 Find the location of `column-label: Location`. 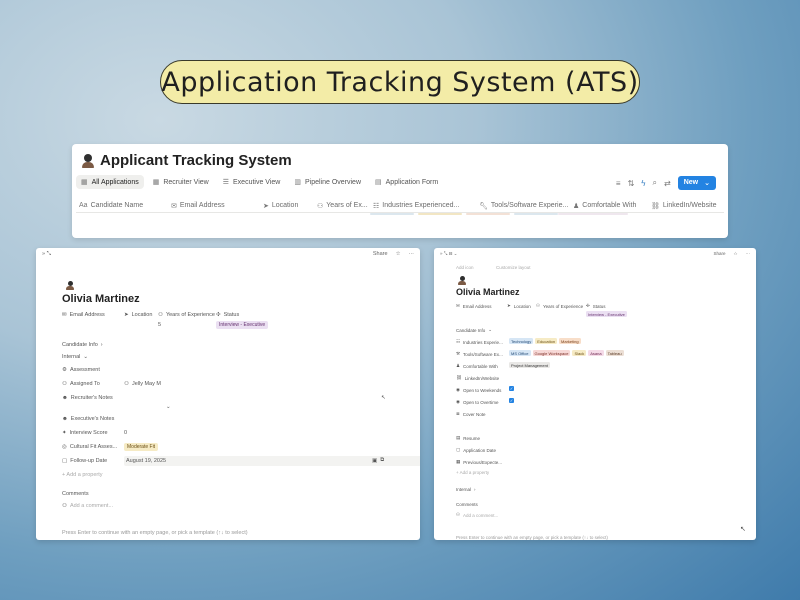

column-label: Location is located at coordinates (285, 205).